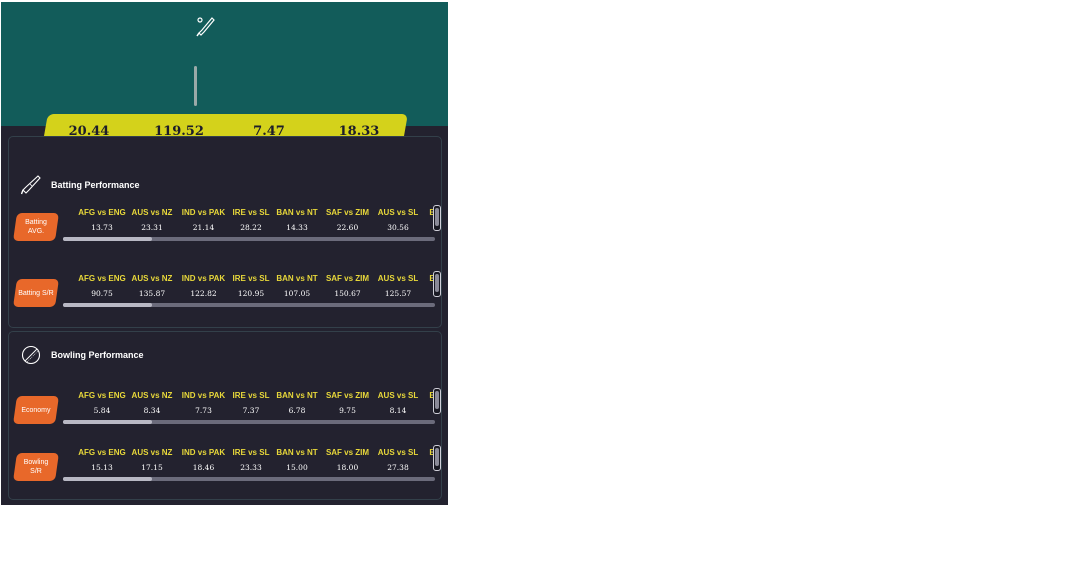  What do you see at coordinates (251, 286) in the screenshot?
I see `match-column: IRE vs SL 120.95` at bounding box center [251, 286].